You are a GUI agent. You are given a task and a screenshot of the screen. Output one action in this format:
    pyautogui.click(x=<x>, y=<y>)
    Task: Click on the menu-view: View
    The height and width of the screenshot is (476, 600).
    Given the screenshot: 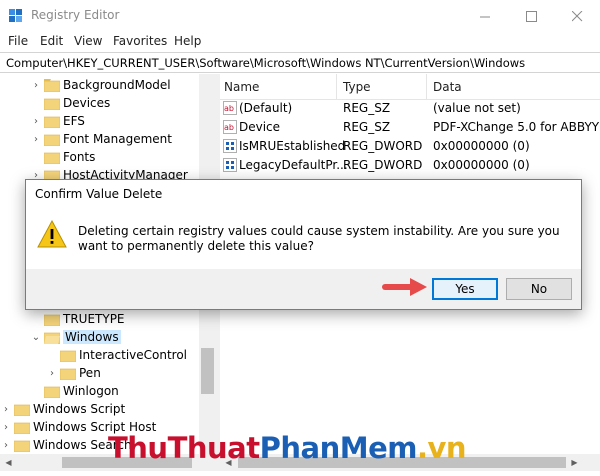 What is the action you would take?
    pyautogui.click(x=88, y=41)
    